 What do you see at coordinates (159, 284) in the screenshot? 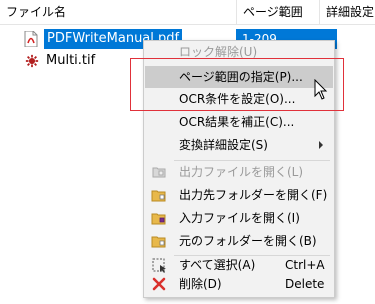
I see `delete-icon` at bounding box center [159, 284].